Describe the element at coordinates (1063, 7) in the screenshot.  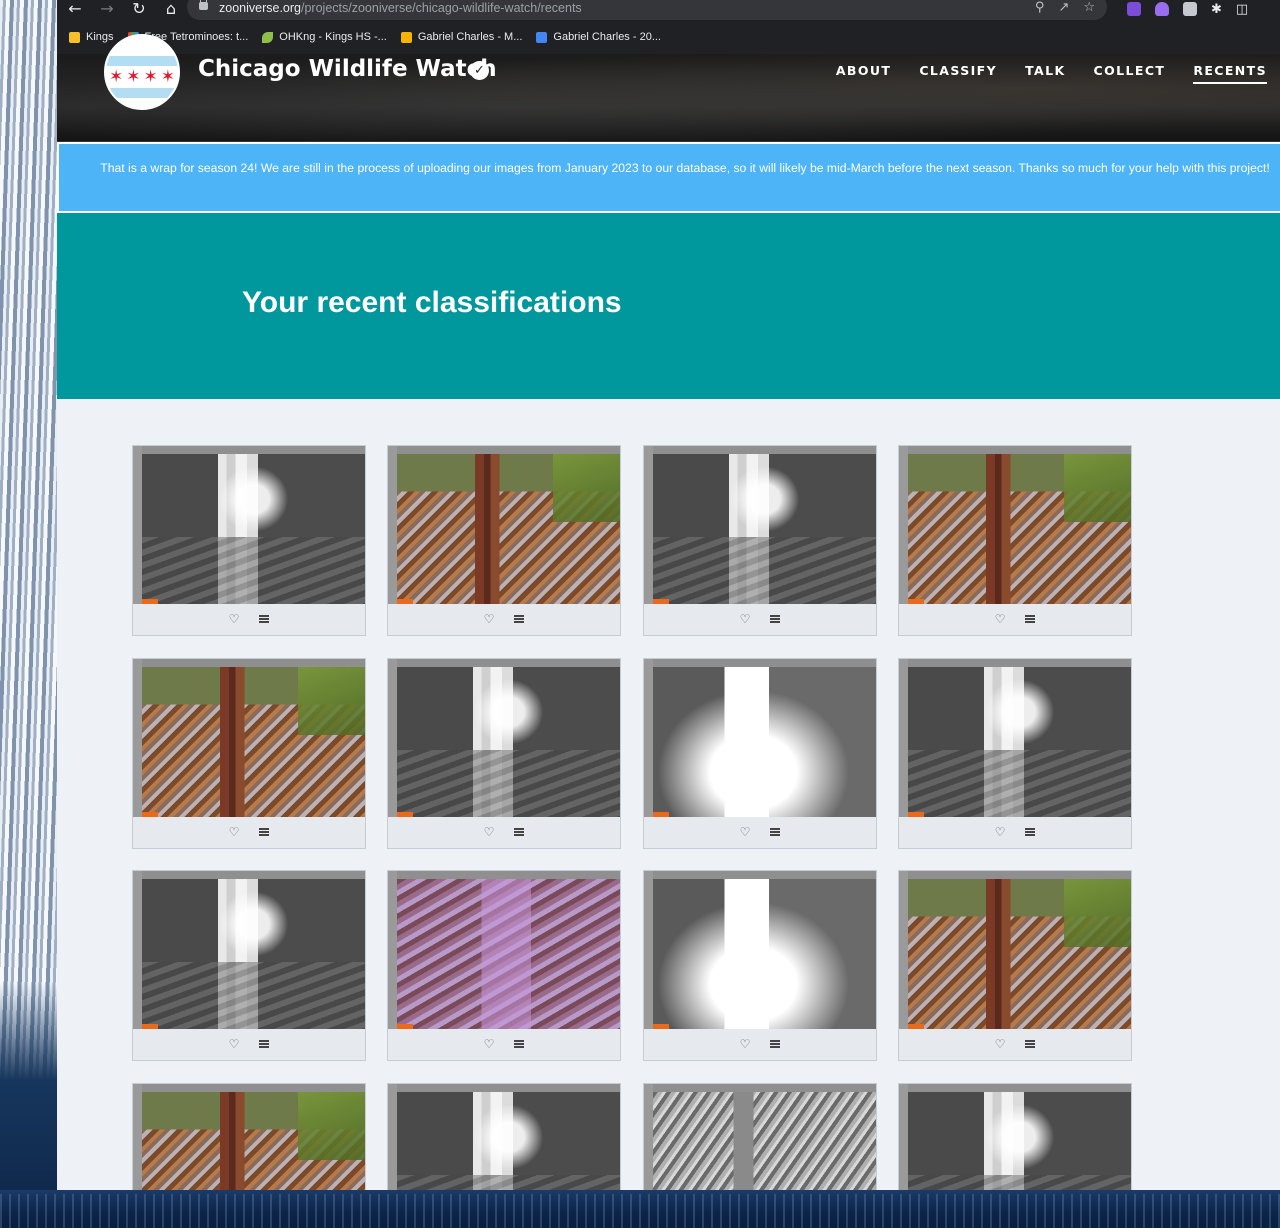
I see `share-icon: ↗` at that location.